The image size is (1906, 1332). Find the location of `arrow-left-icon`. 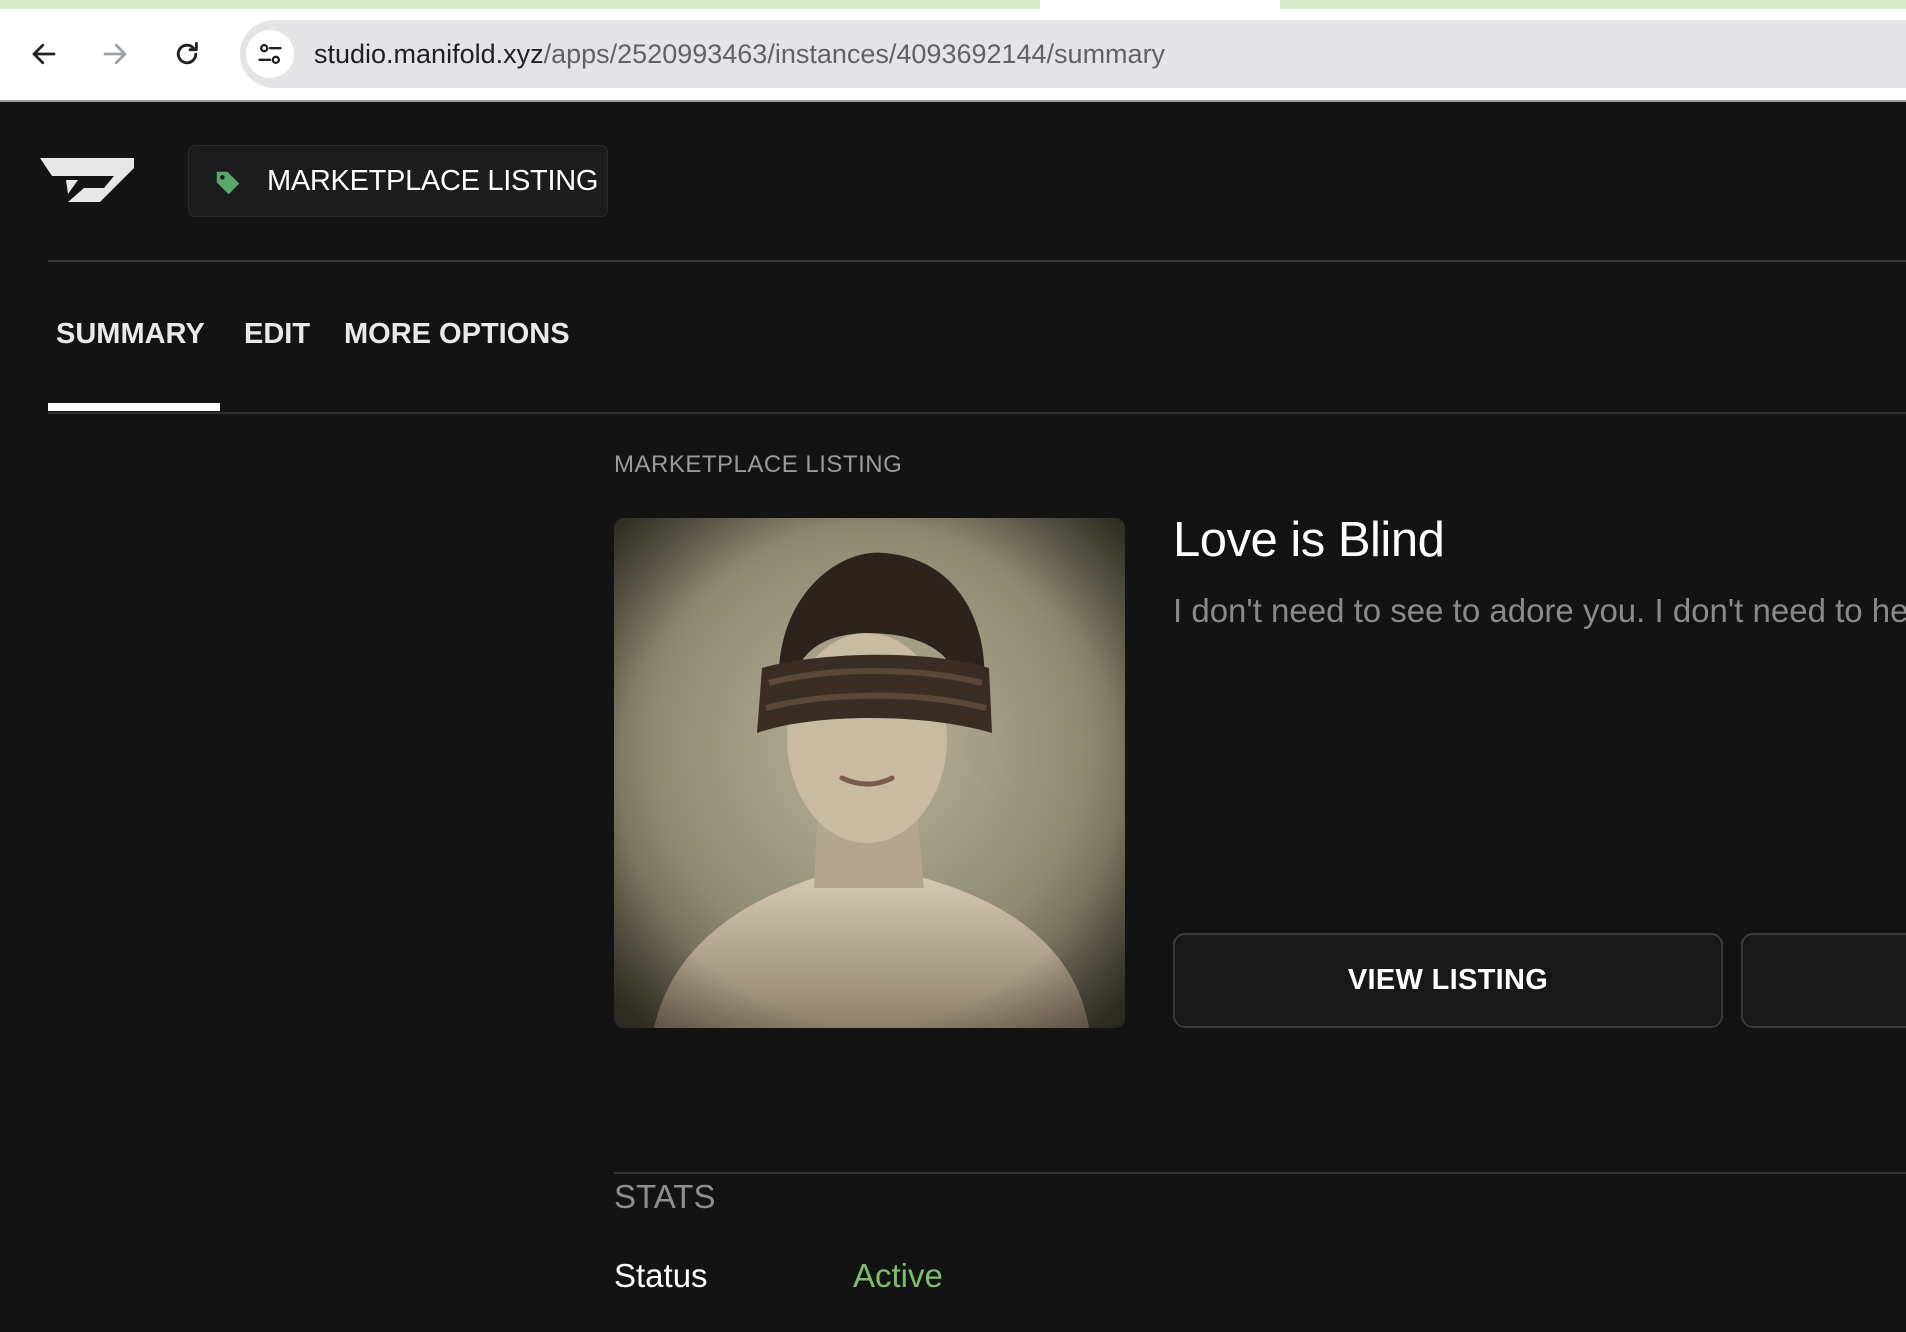

arrow-left-icon is located at coordinates (44, 54).